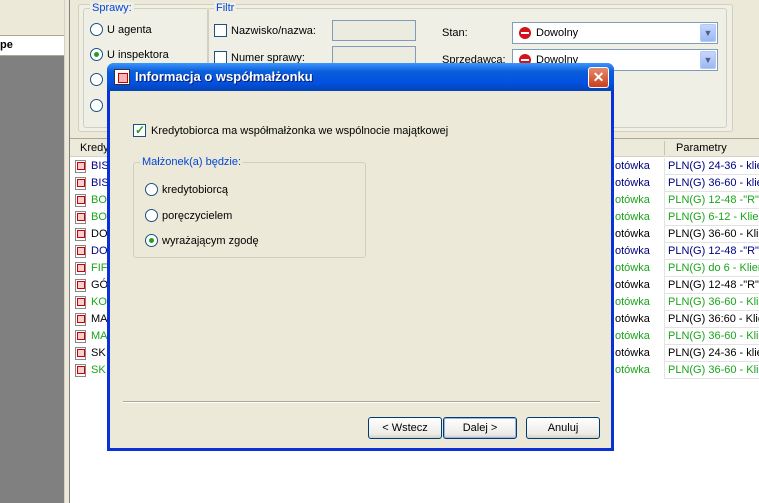  What do you see at coordinates (713, 319) in the screenshot?
I see `row-params: PLN(G) 36:60 - Klie` at bounding box center [713, 319].